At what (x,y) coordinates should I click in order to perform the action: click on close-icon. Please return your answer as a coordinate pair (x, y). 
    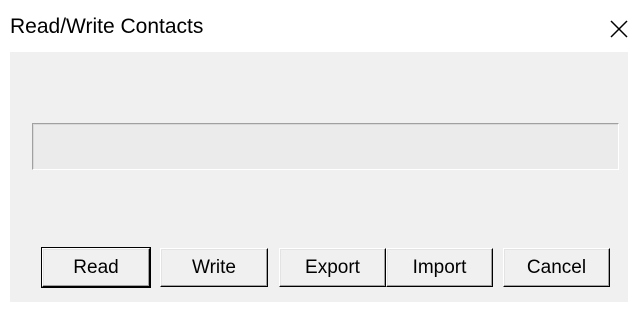
    Looking at the image, I should click on (619, 29).